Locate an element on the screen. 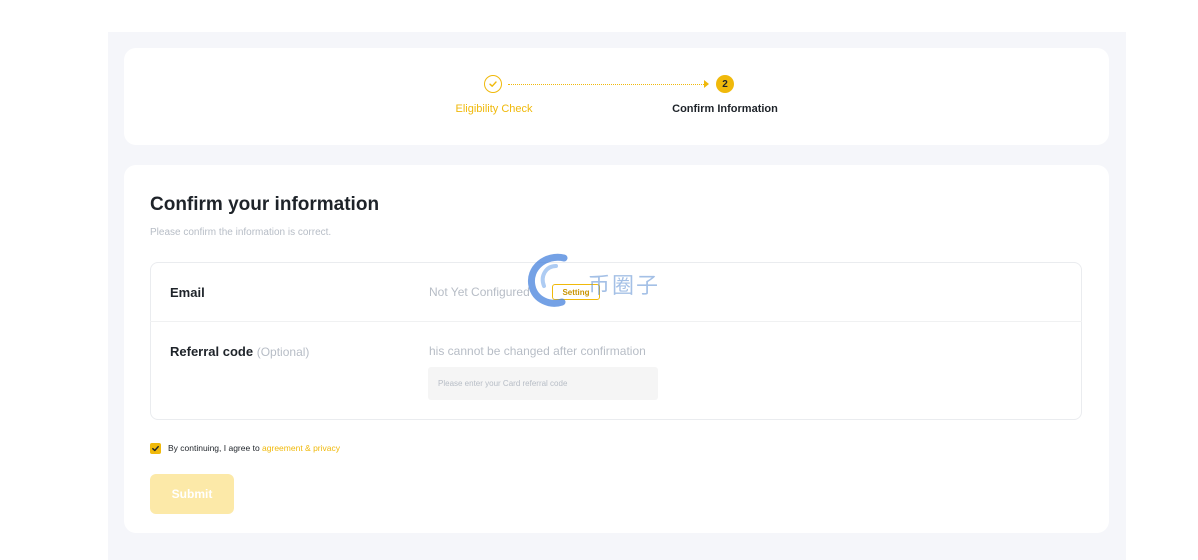  step-connector-line is located at coordinates (608, 84).